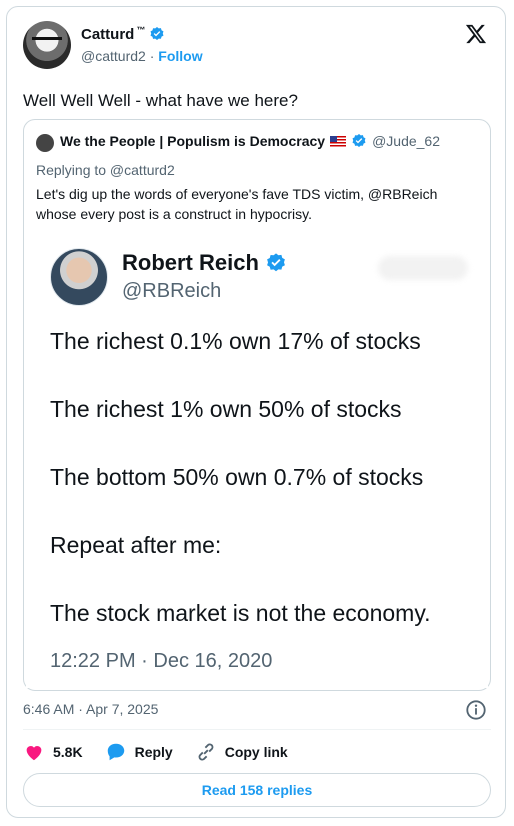  I want to click on flag-icon, so click(338, 141).